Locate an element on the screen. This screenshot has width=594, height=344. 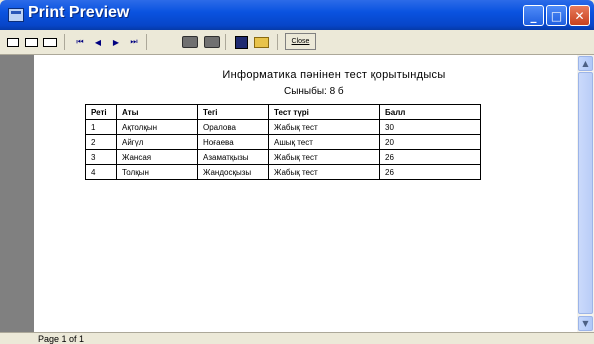
minimize-button: _ is located at coordinates (533, 15).